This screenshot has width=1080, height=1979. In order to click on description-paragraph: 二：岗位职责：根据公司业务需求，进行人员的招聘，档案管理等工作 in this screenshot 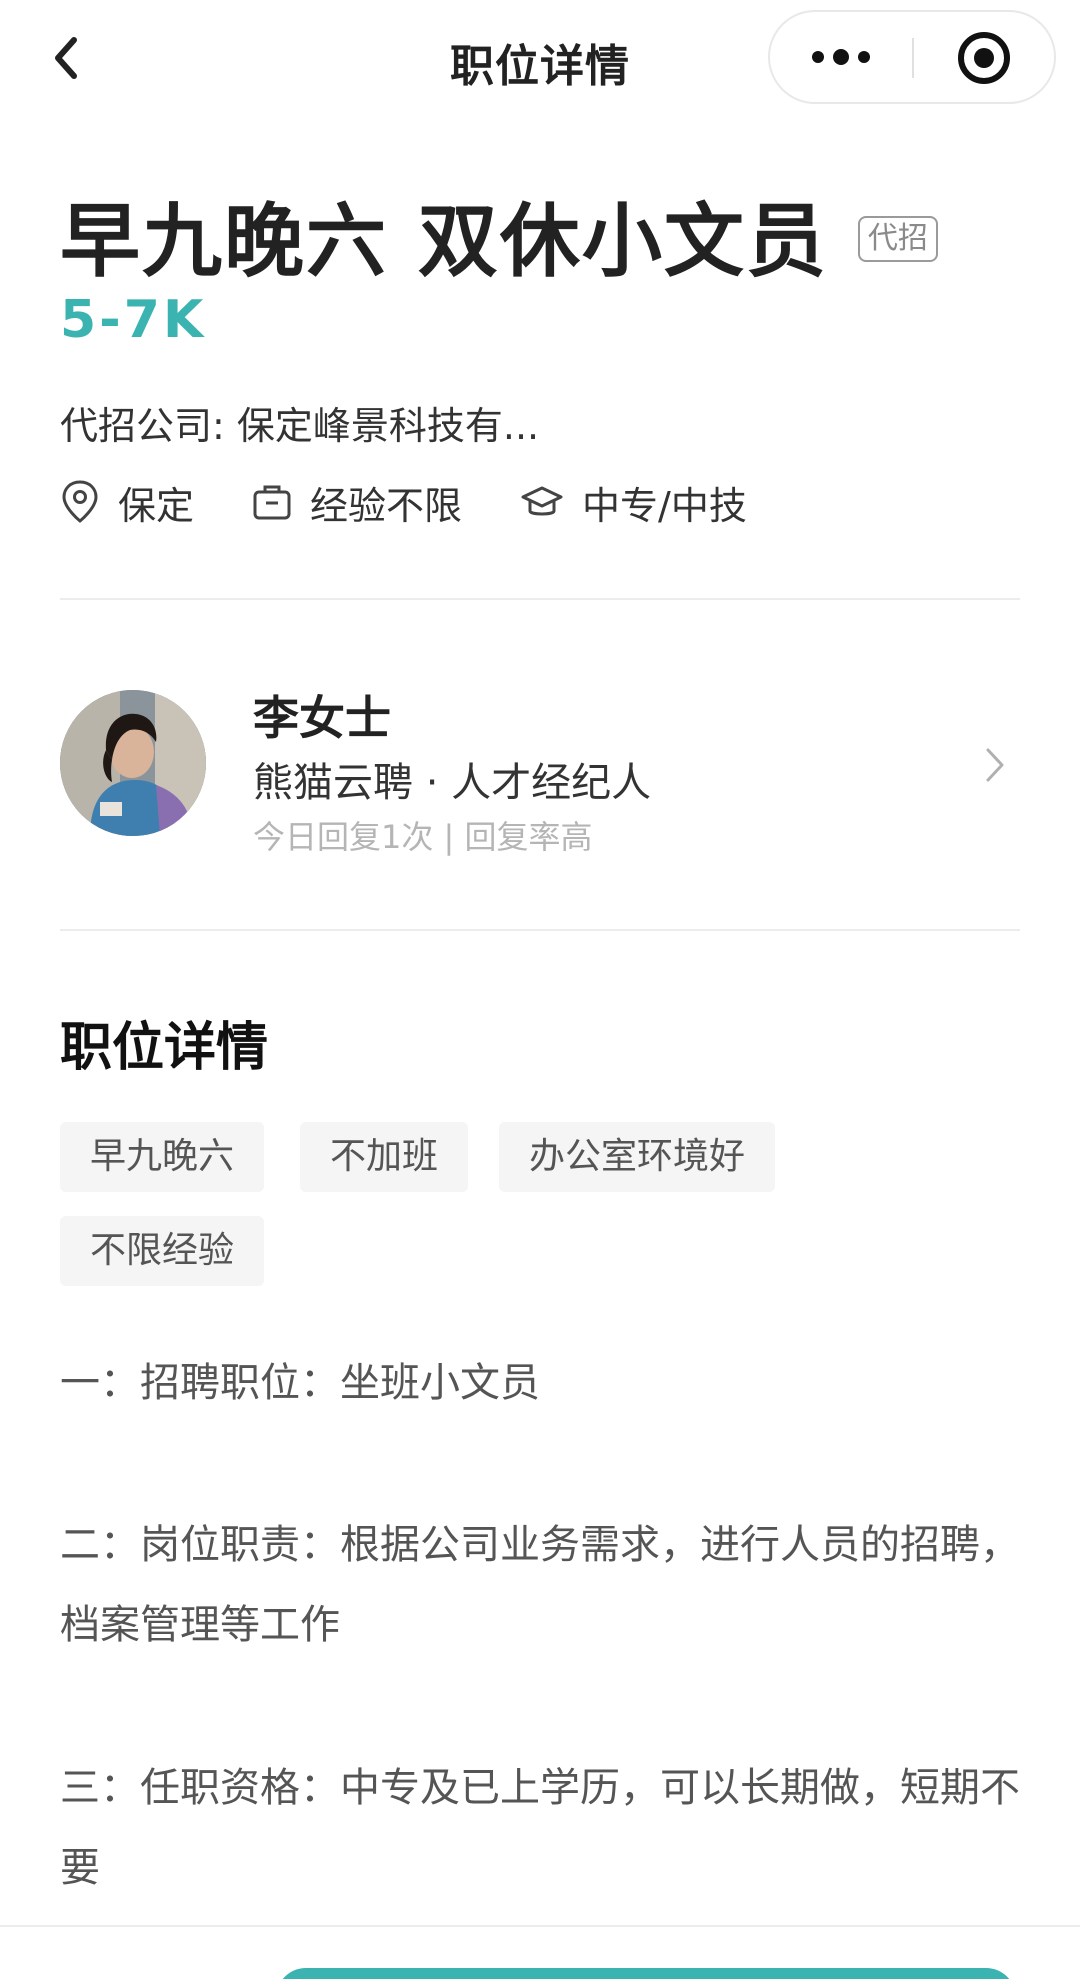, I will do `click(540, 1585)`.